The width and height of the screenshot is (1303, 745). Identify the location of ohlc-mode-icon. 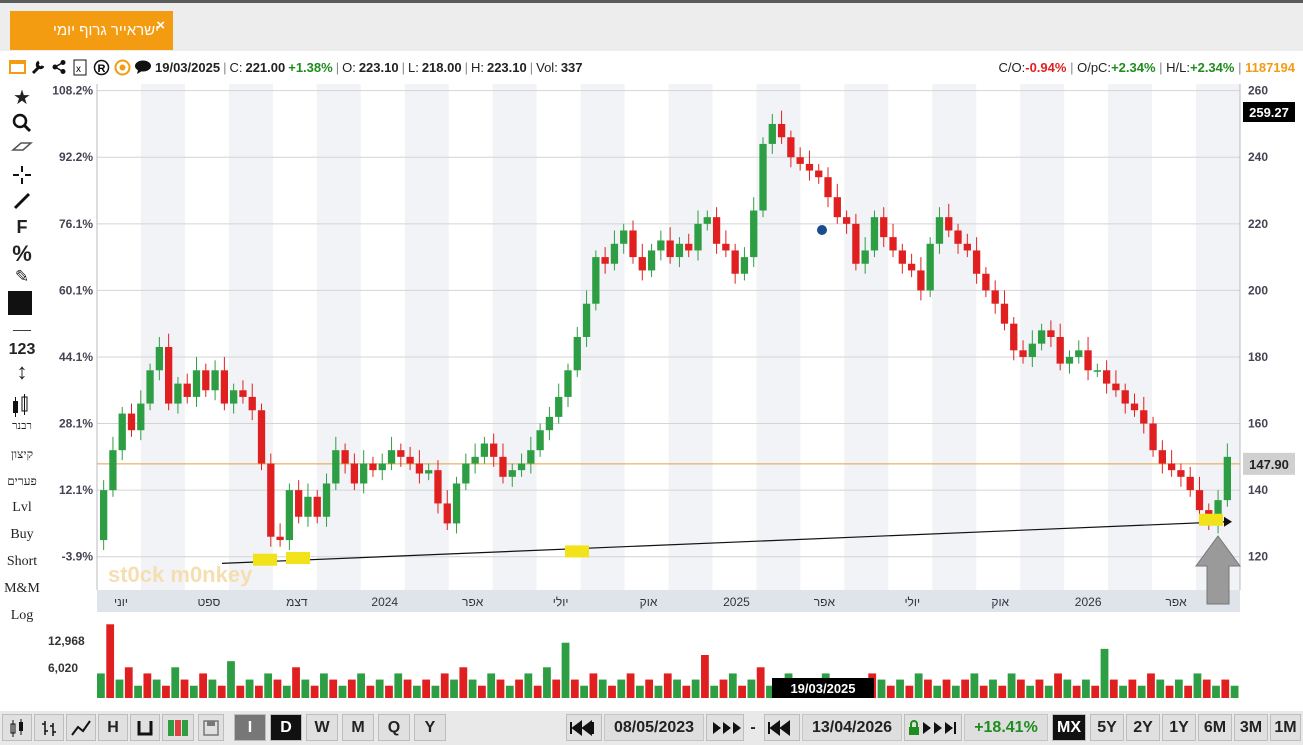
(49, 727).